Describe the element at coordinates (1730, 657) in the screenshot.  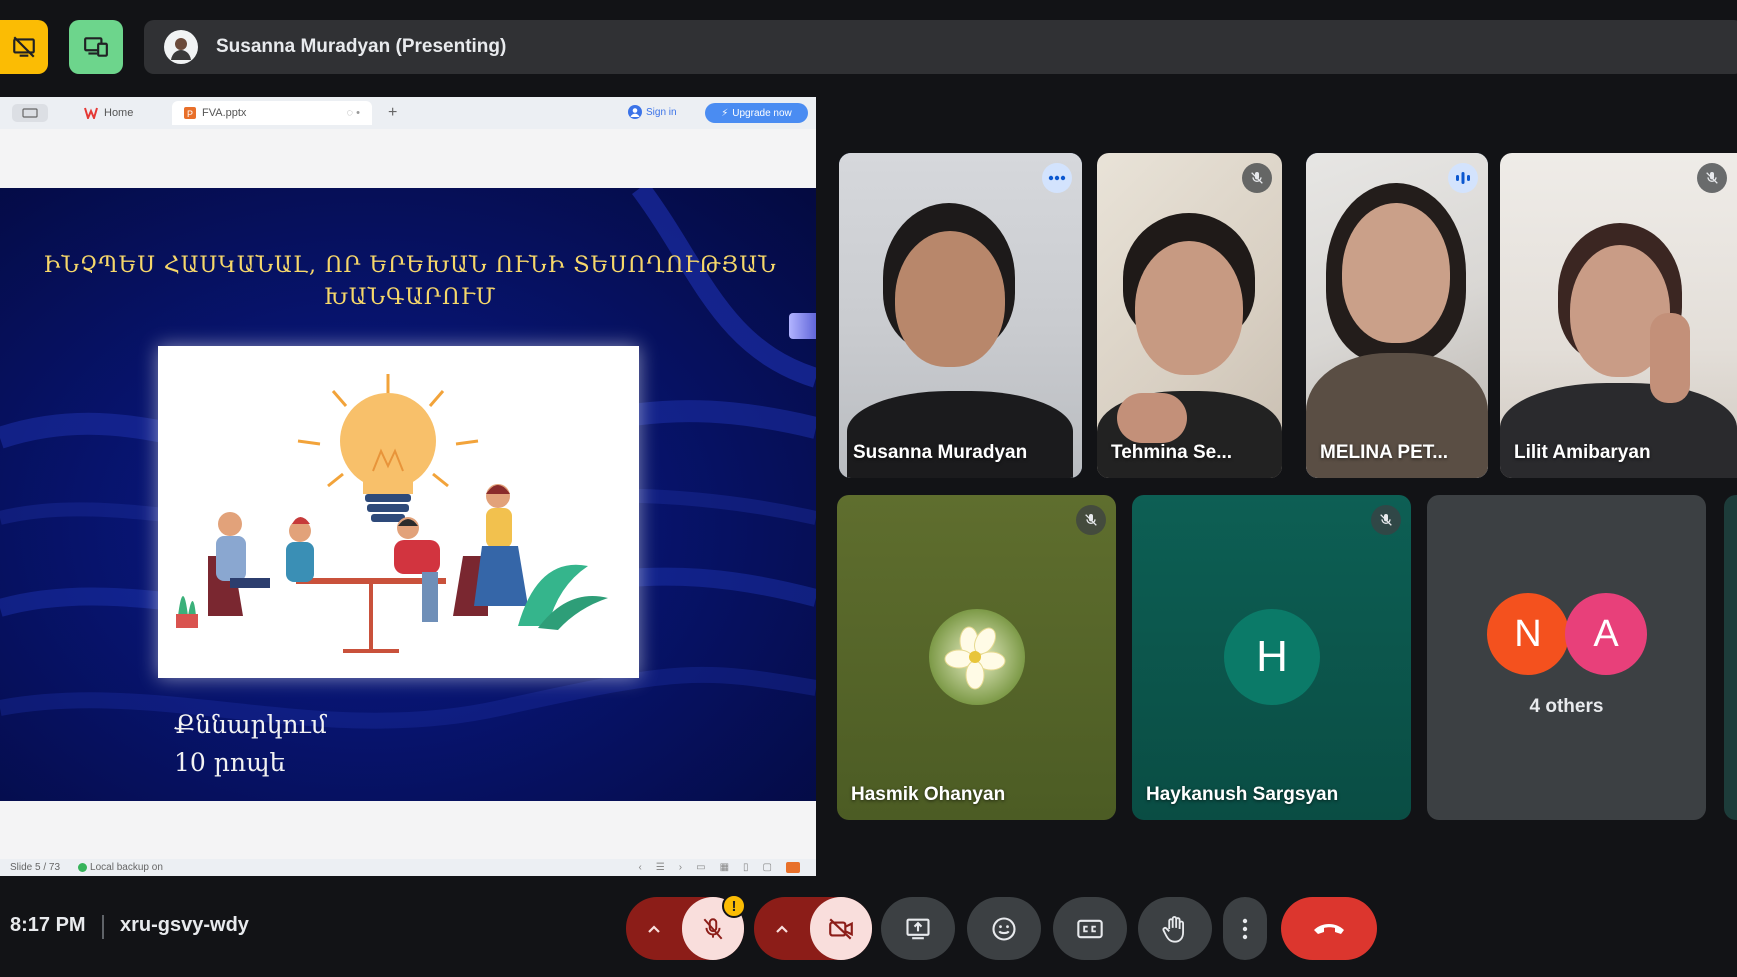
I see `next-tile-edge` at that location.